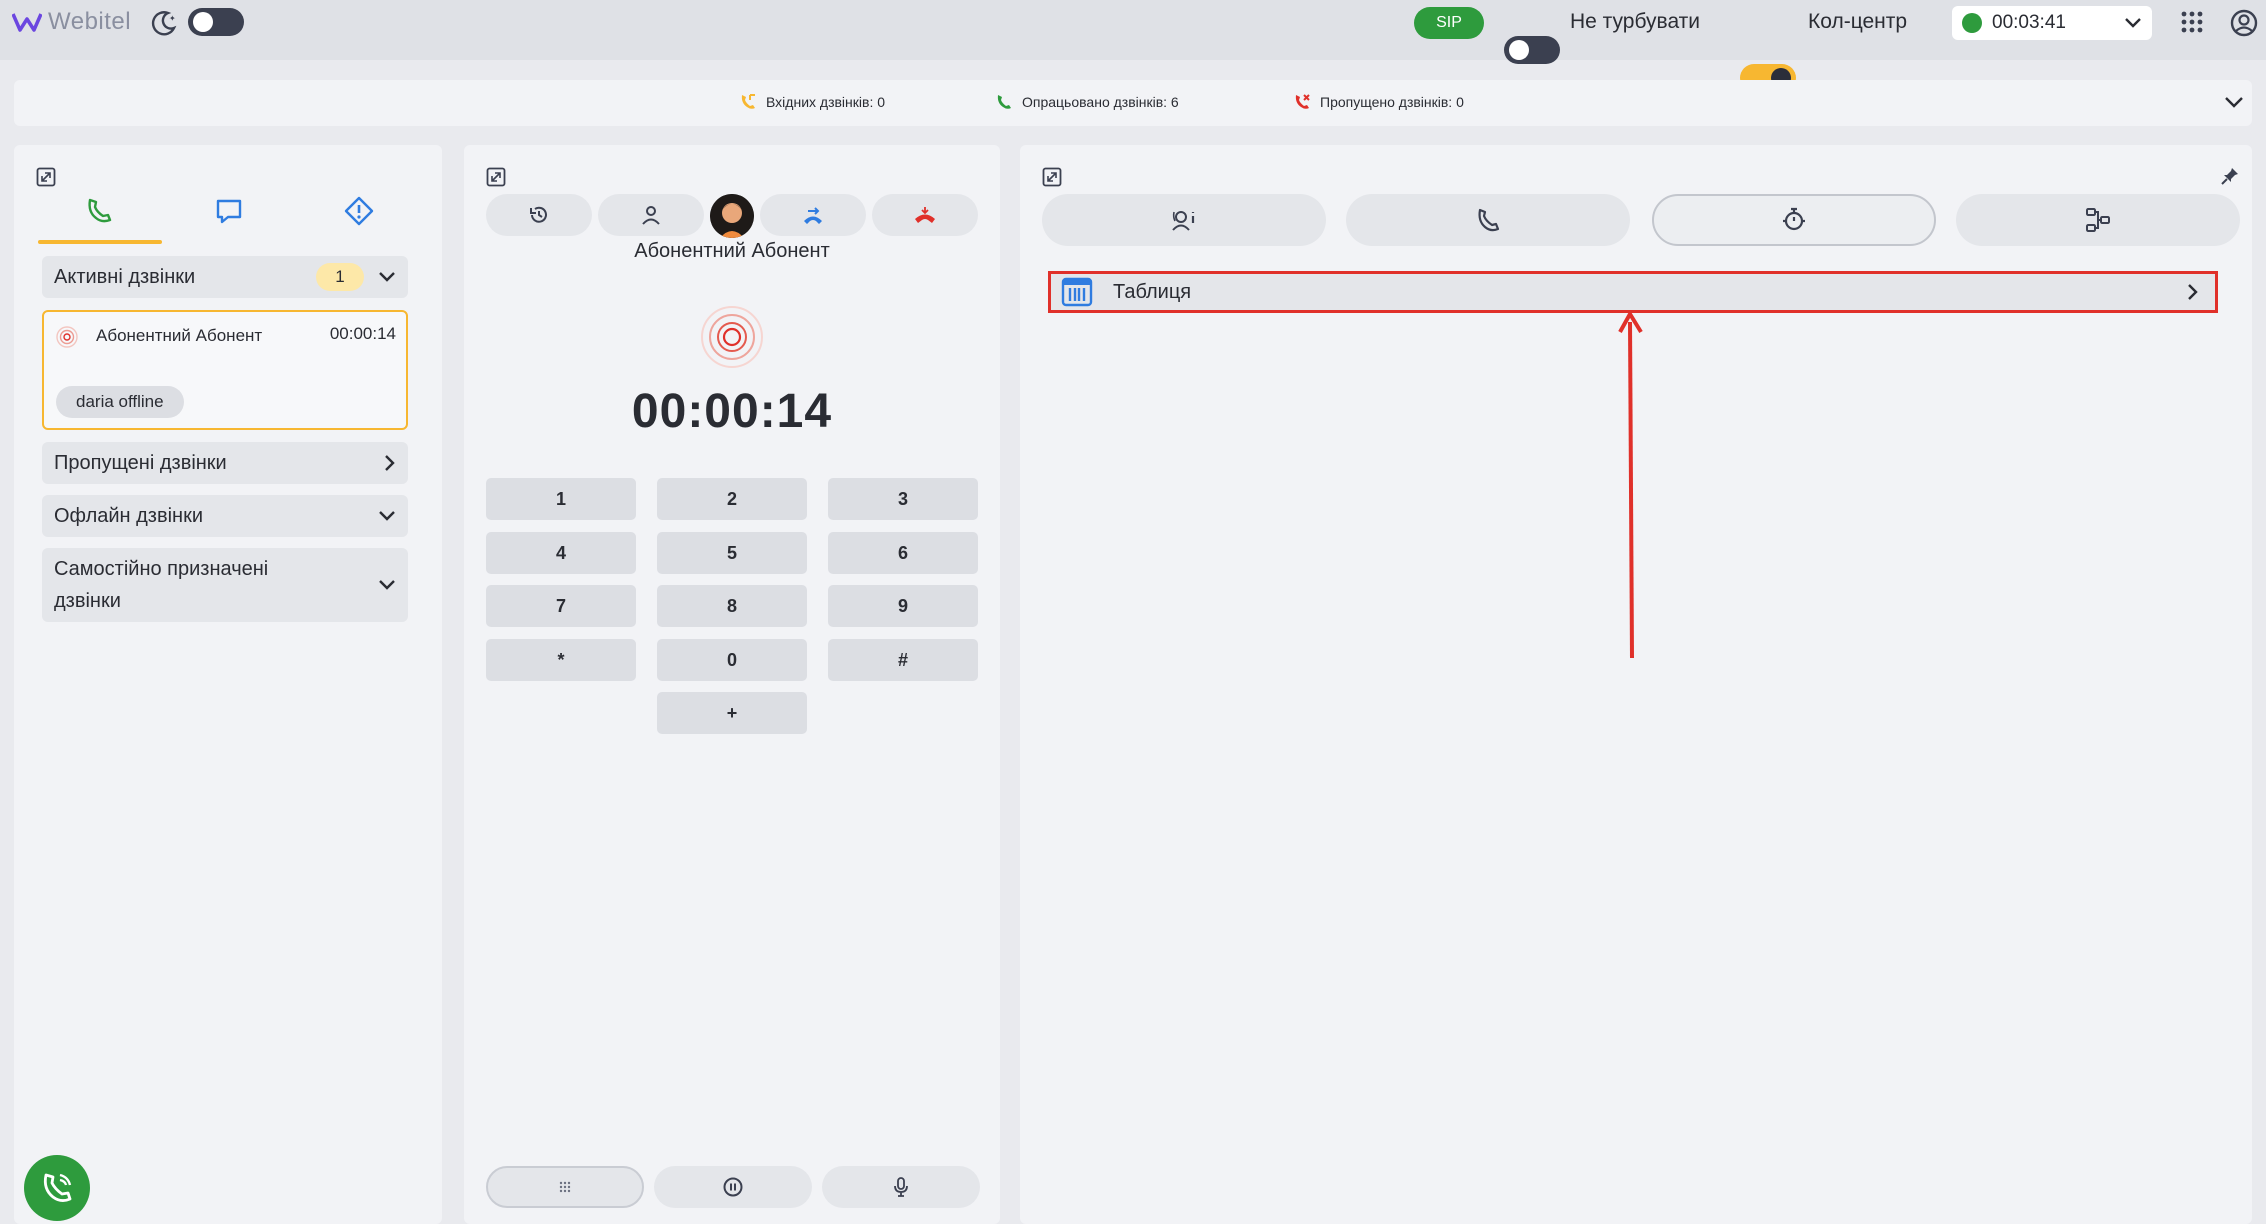 This screenshot has width=2266, height=1224. I want to click on caller-avatar, so click(732, 216).